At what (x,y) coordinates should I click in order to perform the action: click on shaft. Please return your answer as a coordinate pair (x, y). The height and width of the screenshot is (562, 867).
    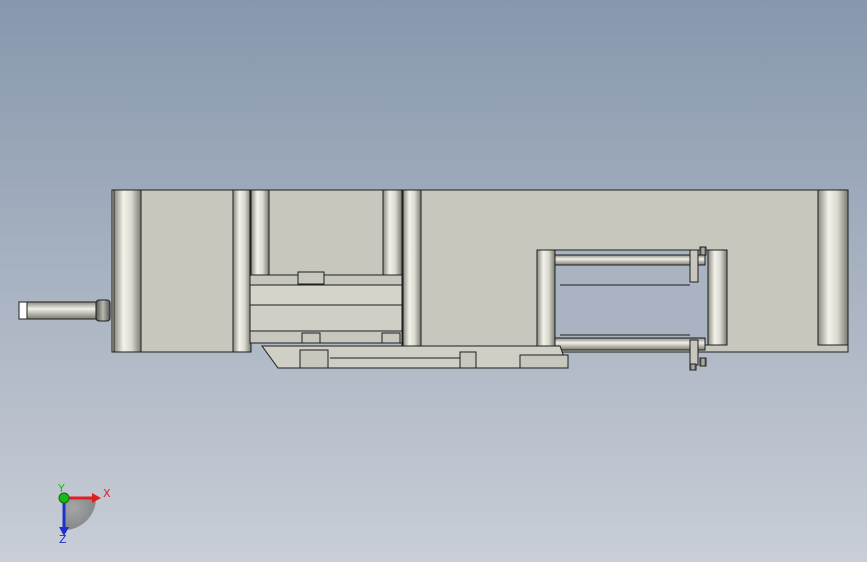
    Looking at the image, I should click on (61, 310).